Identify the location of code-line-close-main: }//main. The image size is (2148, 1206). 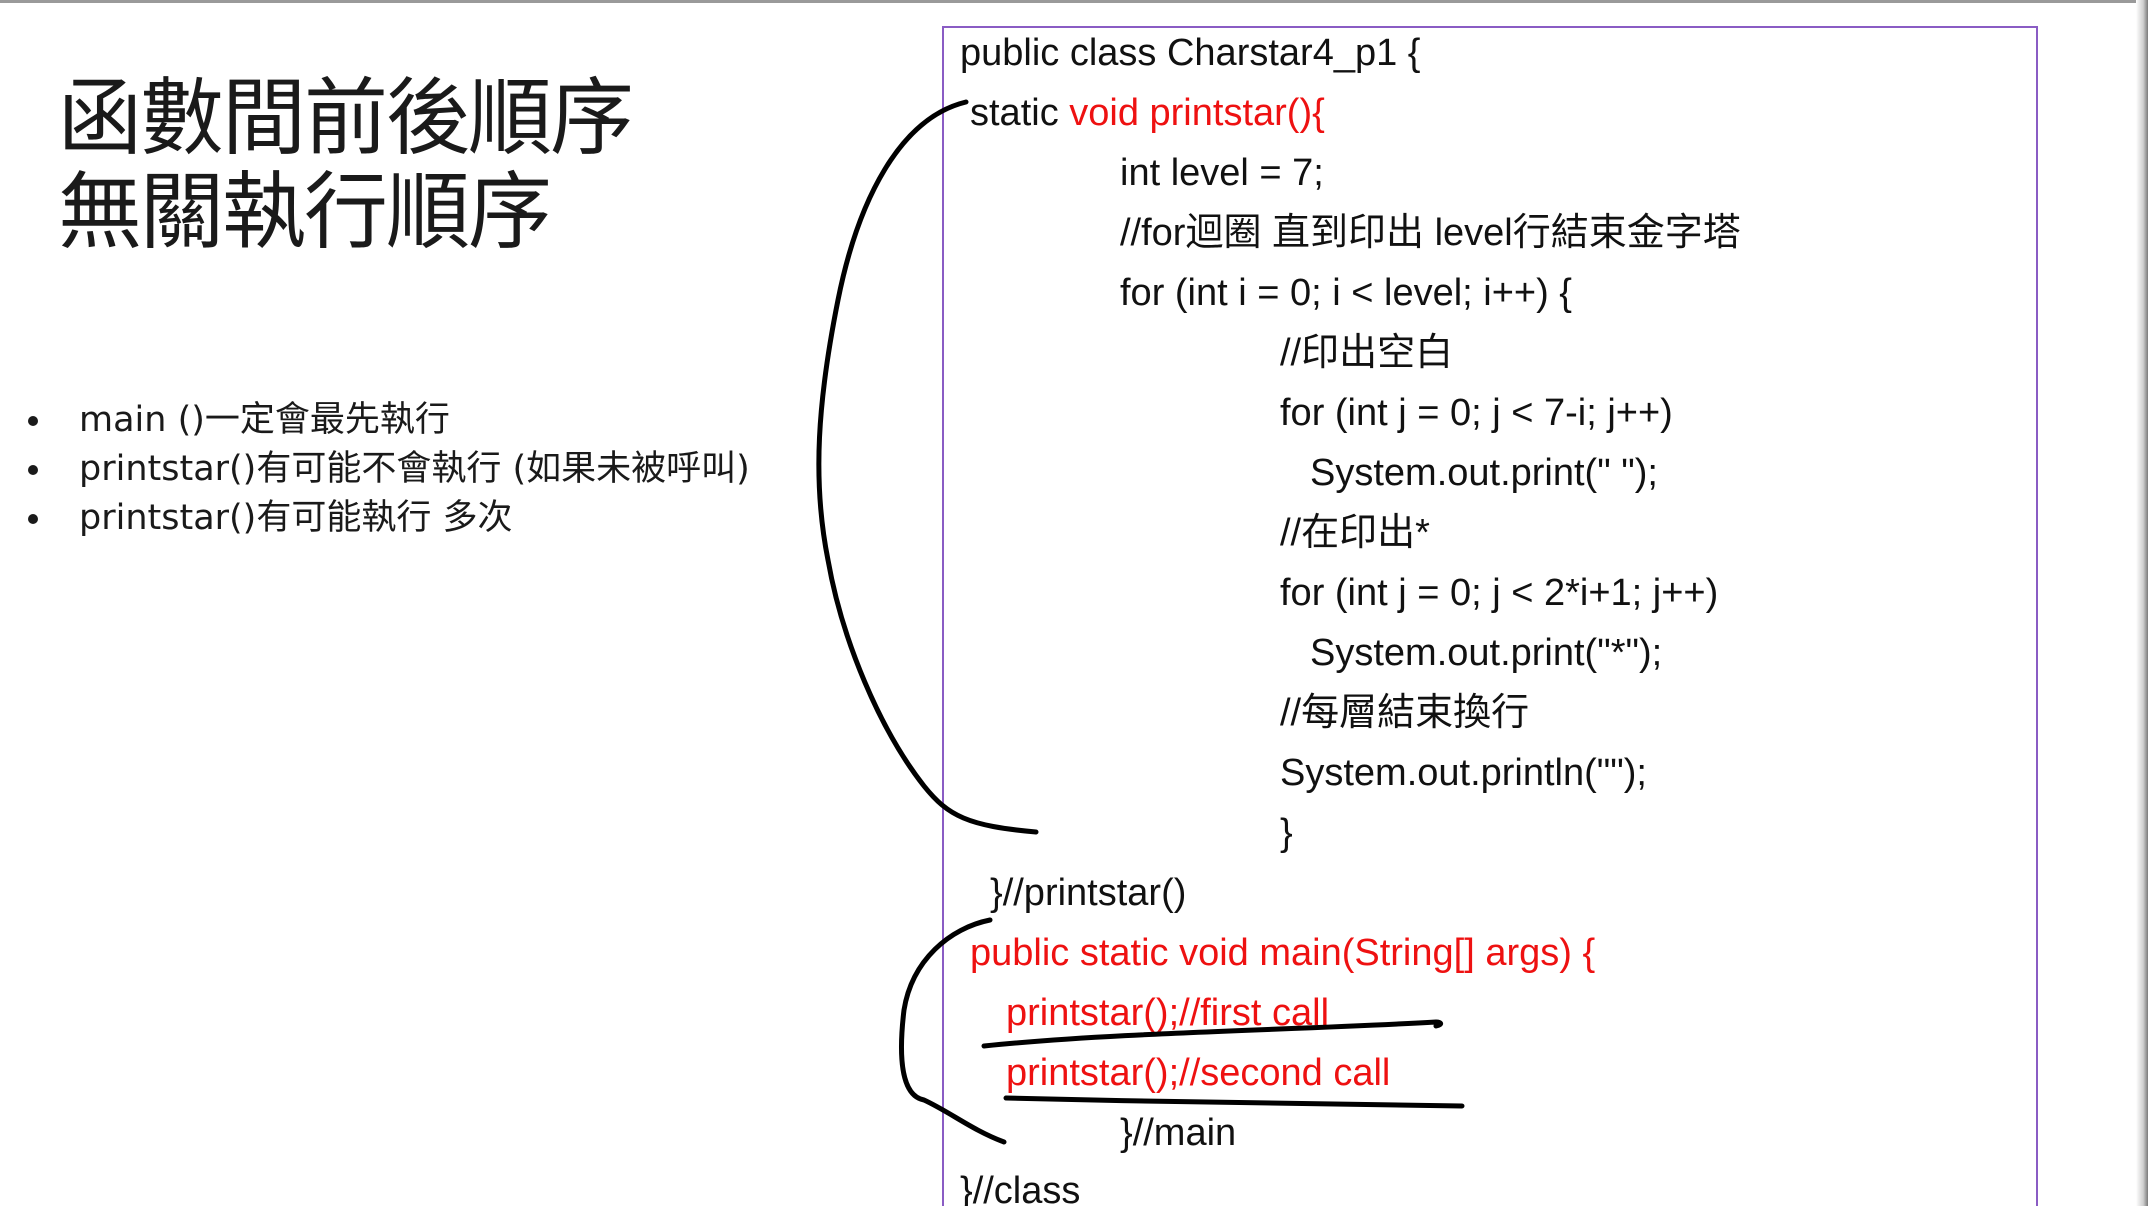
(1178, 1133).